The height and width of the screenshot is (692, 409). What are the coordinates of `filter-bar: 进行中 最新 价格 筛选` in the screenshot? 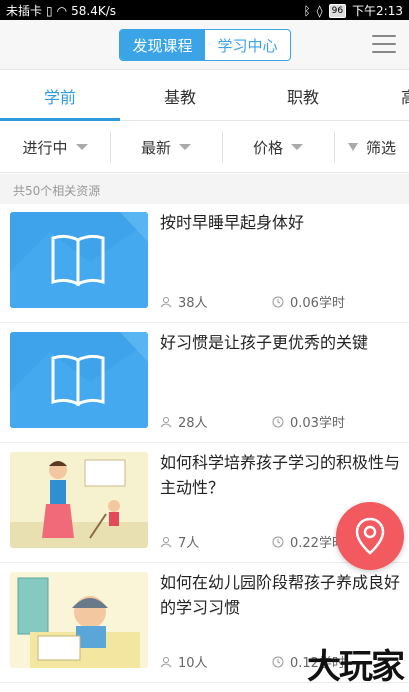 It's located at (204, 147).